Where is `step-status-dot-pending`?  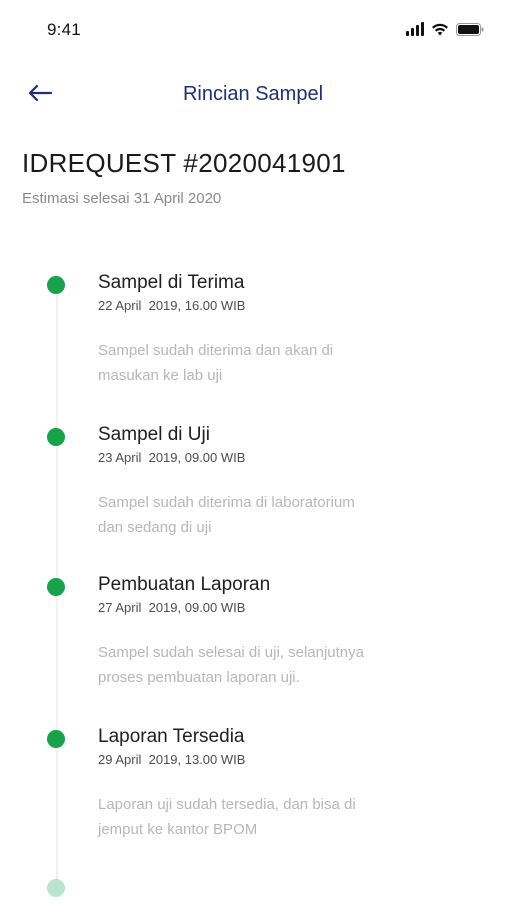 step-status-dot-pending is located at coordinates (56, 888).